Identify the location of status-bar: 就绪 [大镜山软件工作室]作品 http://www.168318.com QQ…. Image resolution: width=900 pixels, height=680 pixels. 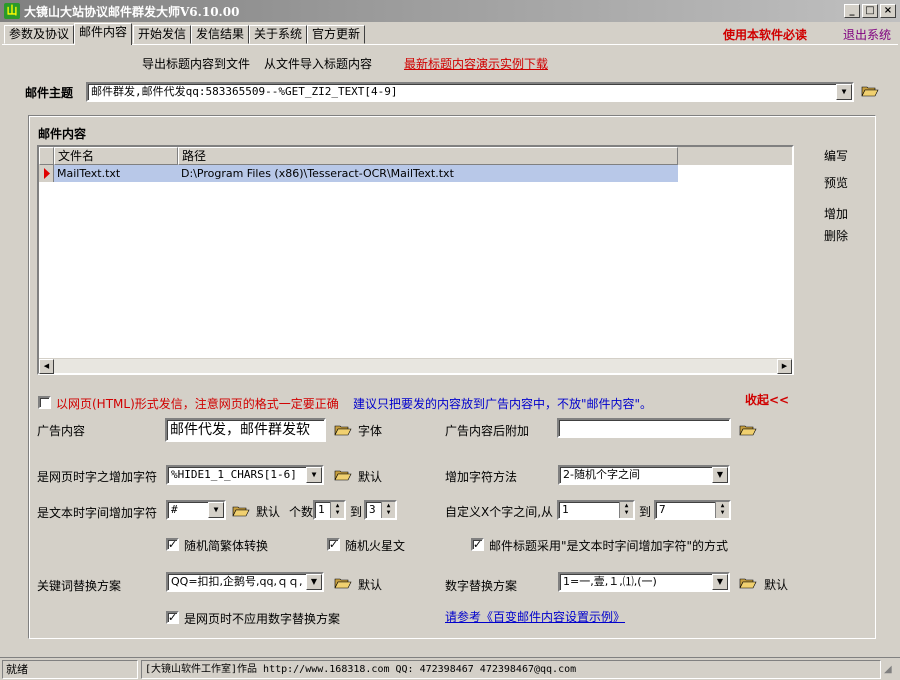
(450, 668).